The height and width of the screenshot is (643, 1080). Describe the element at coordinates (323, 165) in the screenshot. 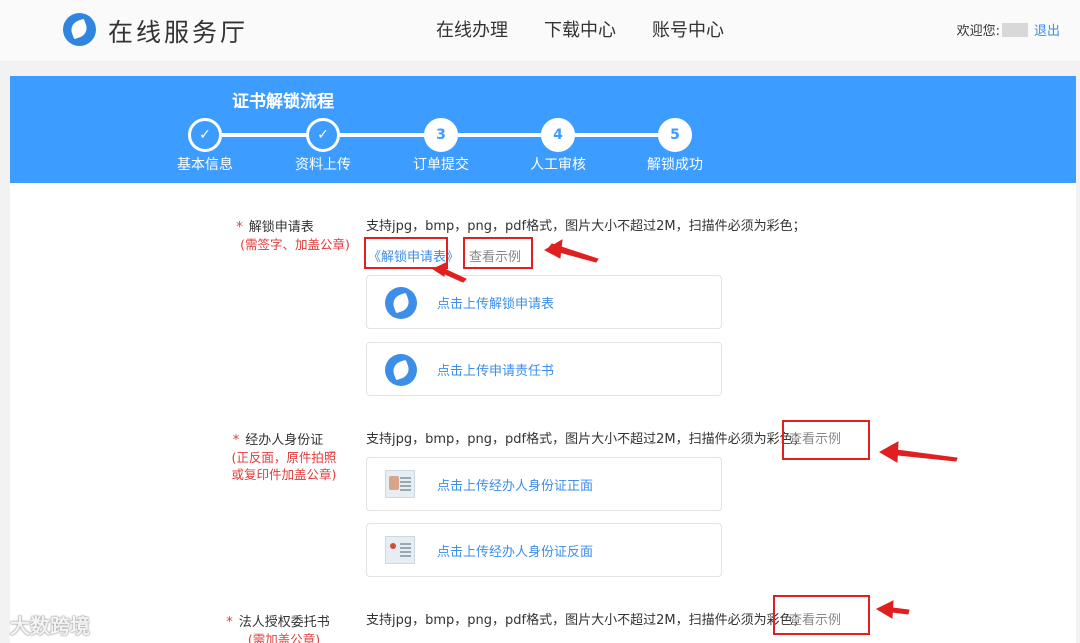

I see `step-label-upload: 资料上传` at that location.